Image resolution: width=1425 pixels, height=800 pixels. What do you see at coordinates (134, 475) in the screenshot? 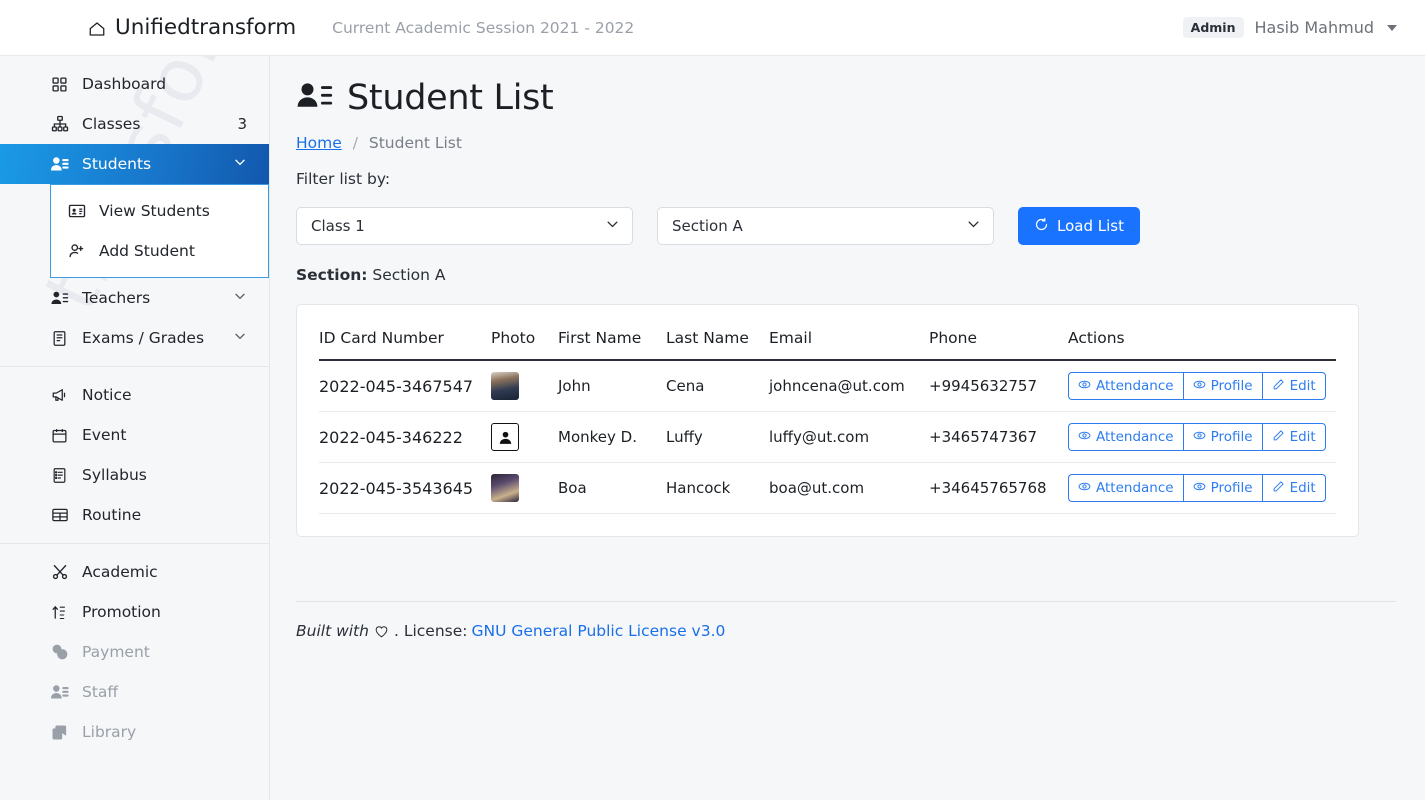
I see `sidebar-item-syllabus: Syllabus` at bounding box center [134, 475].